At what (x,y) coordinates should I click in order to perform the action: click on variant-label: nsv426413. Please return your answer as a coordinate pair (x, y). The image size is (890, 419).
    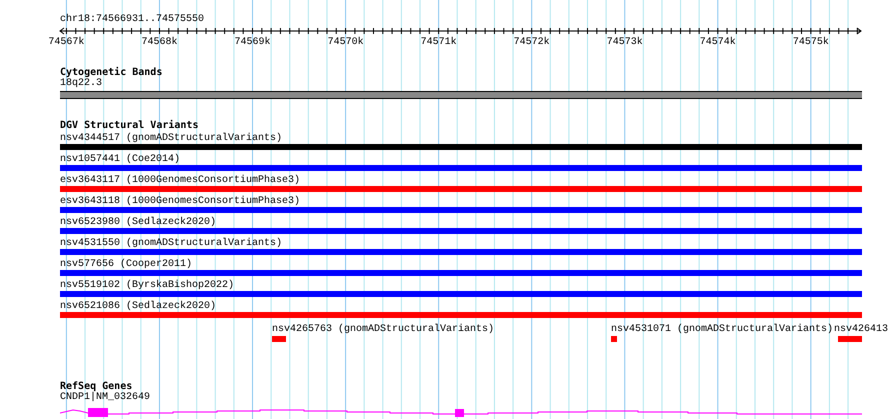
    Looking at the image, I should click on (861, 329).